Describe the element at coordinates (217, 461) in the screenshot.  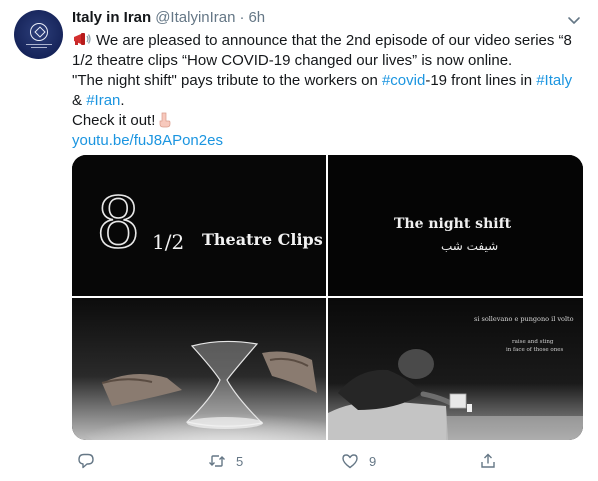
I see `retweet-icon` at that location.